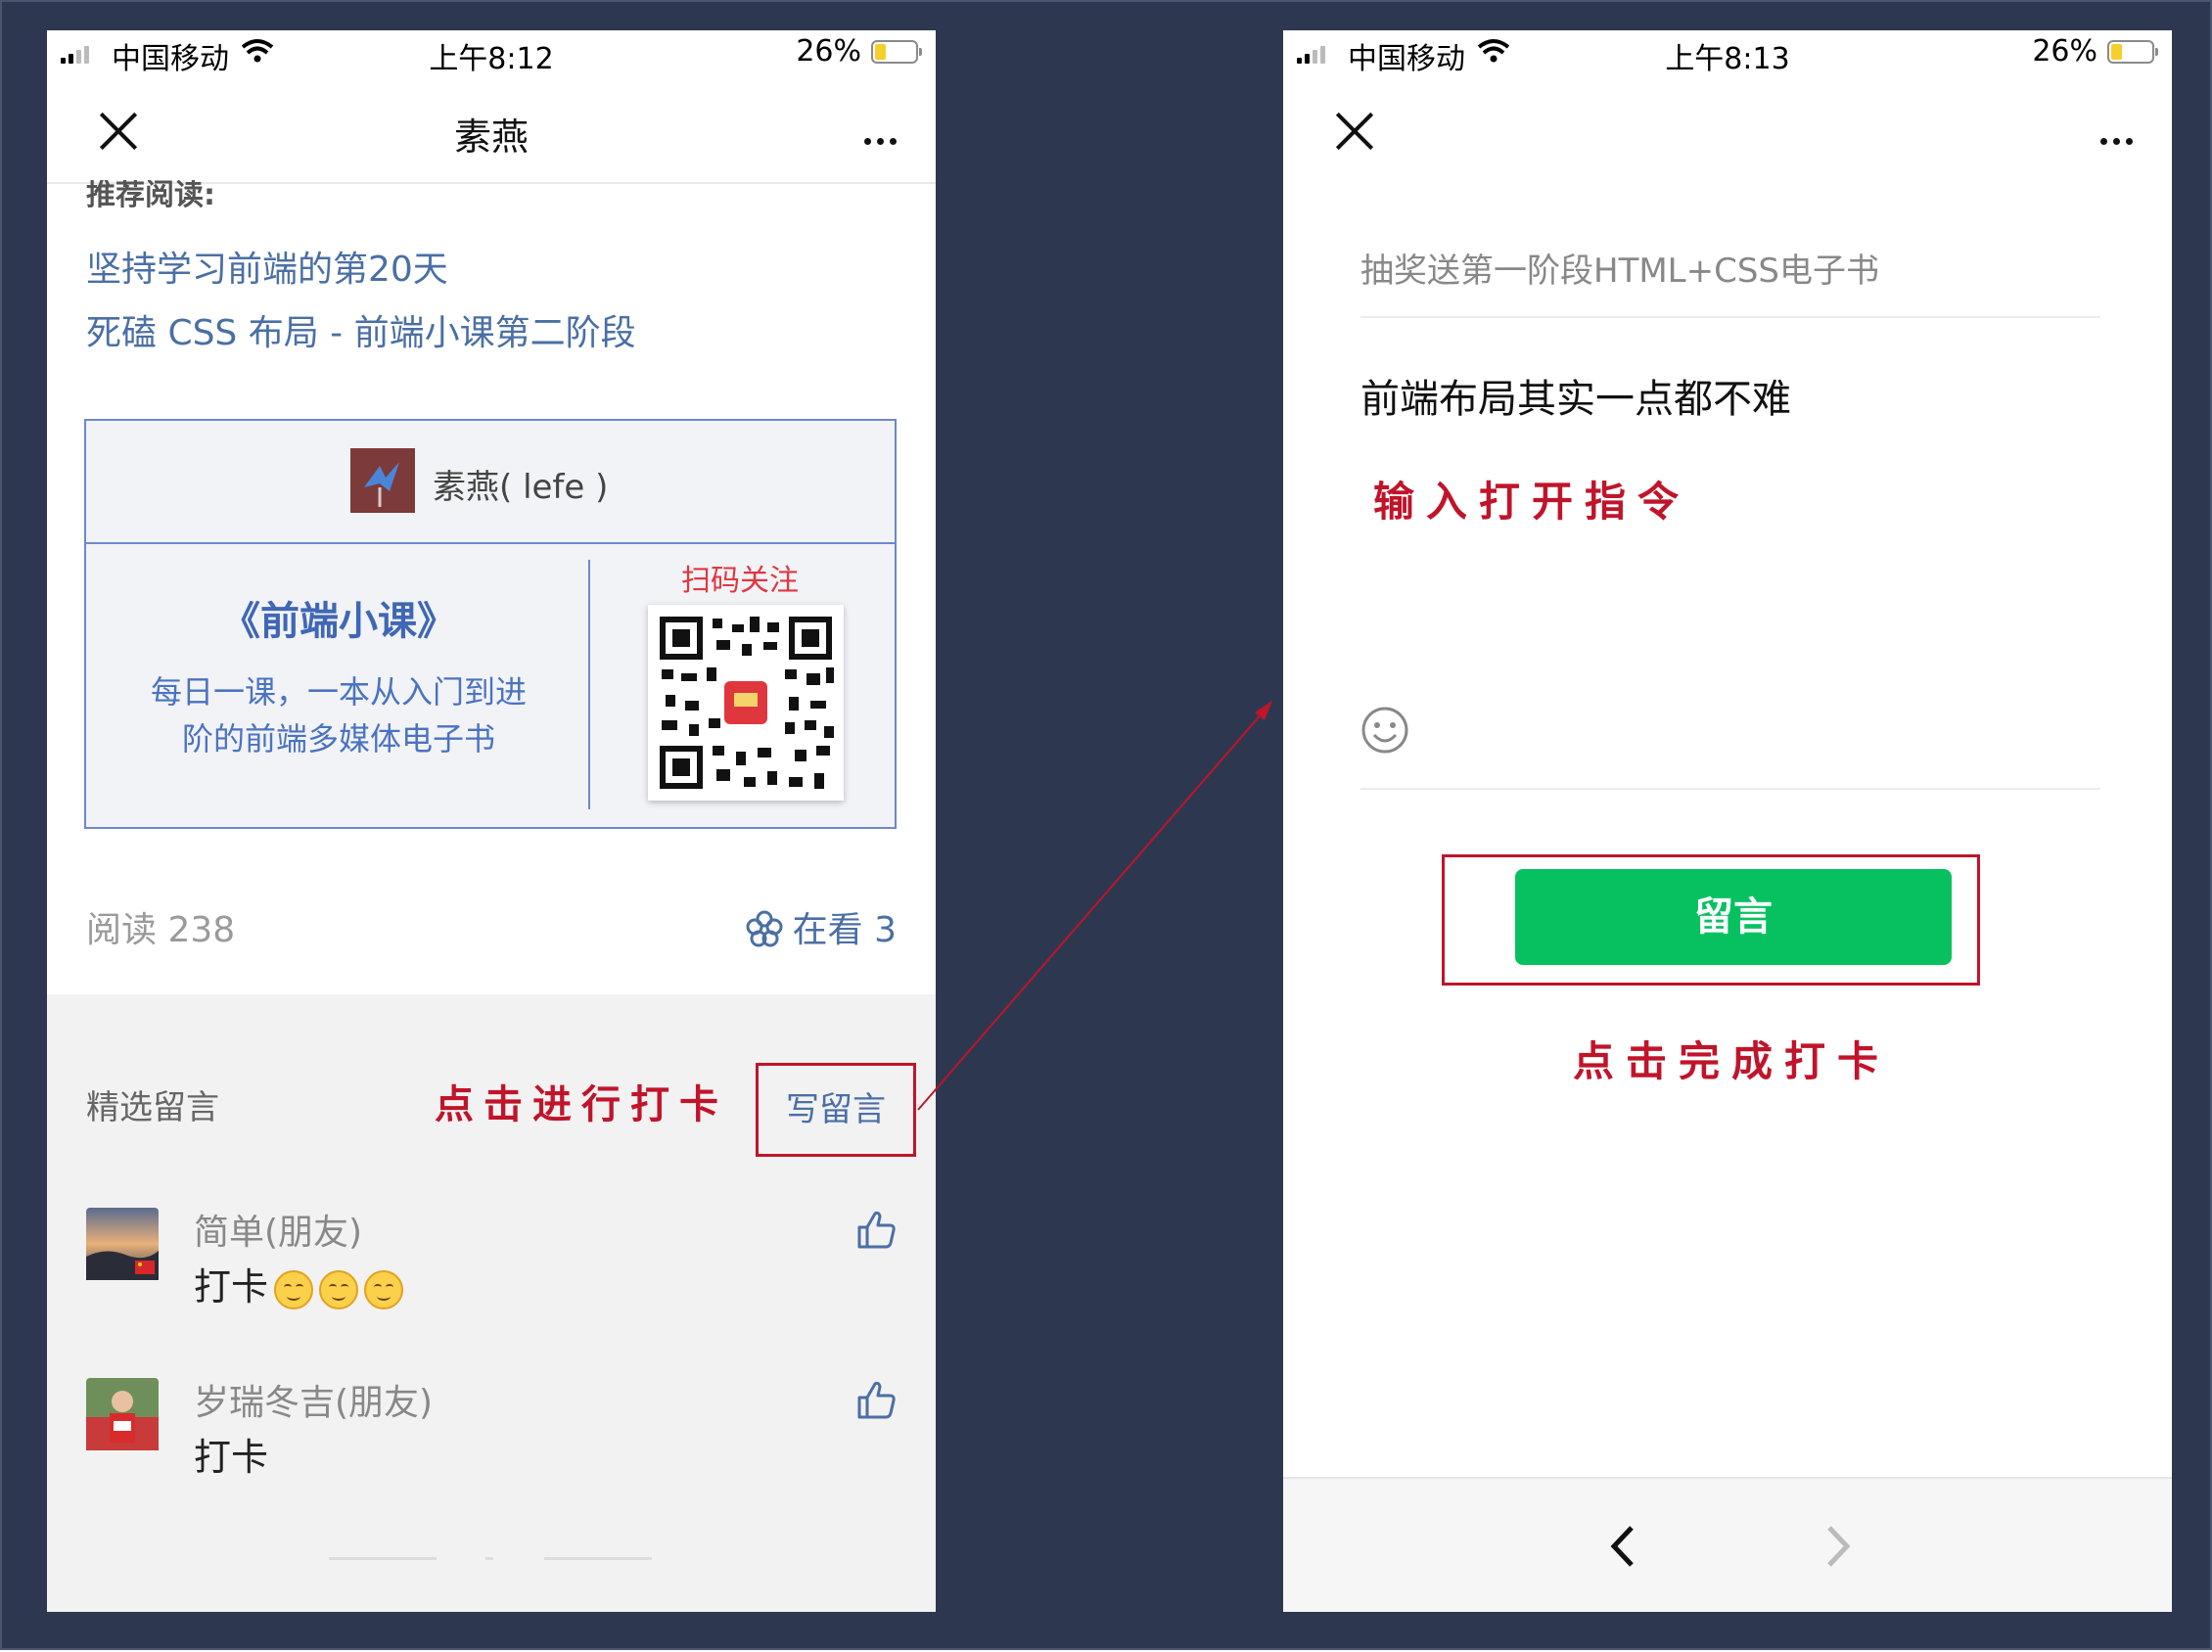 This screenshot has width=2212, height=1652. What do you see at coordinates (1727, 133) in the screenshot?
I see `nav-bar` at bounding box center [1727, 133].